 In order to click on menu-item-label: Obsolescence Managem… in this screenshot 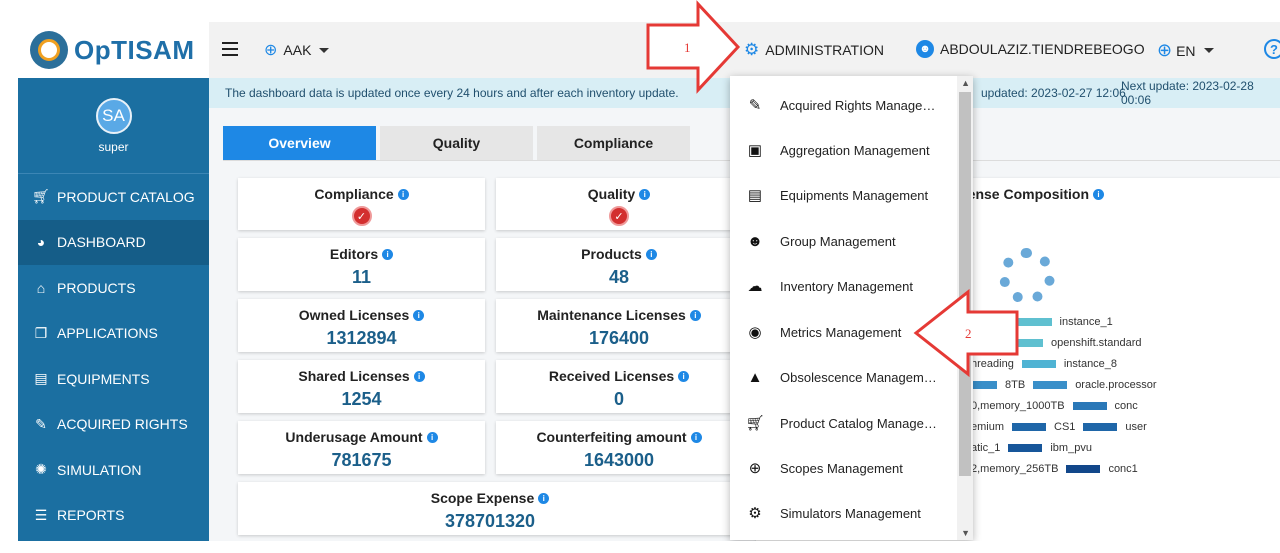, I will do `click(858, 377)`.